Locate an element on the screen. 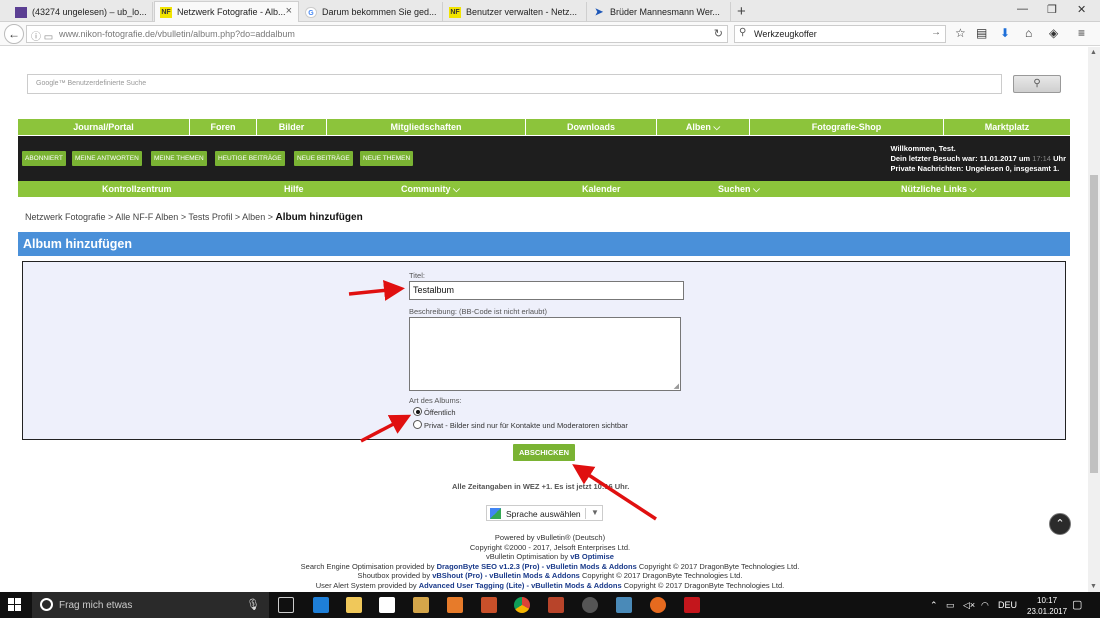 The width and height of the screenshot is (1100, 618). google-icon: G is located at coordinates (311, 12).